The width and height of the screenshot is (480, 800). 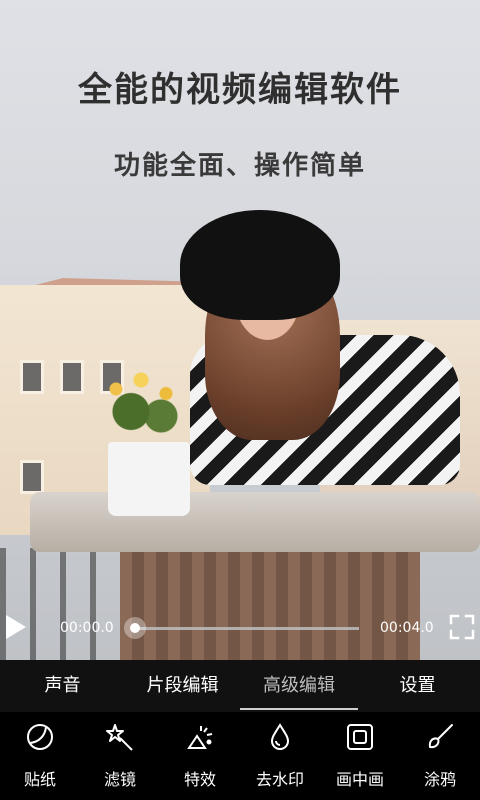 I want to click on play-icon, so click(x=16, y=627).